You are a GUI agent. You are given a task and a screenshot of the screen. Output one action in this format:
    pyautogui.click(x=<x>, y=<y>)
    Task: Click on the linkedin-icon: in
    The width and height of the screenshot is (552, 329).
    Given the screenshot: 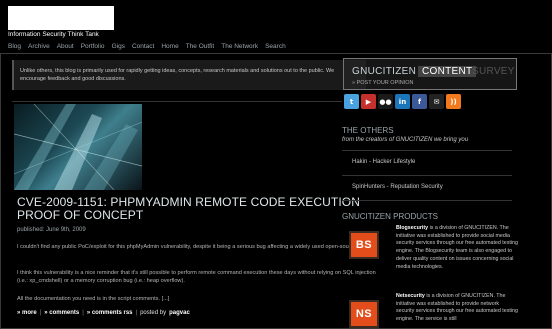 What is the action you would take?
    pyautogui.click(x=402, y=101)
    